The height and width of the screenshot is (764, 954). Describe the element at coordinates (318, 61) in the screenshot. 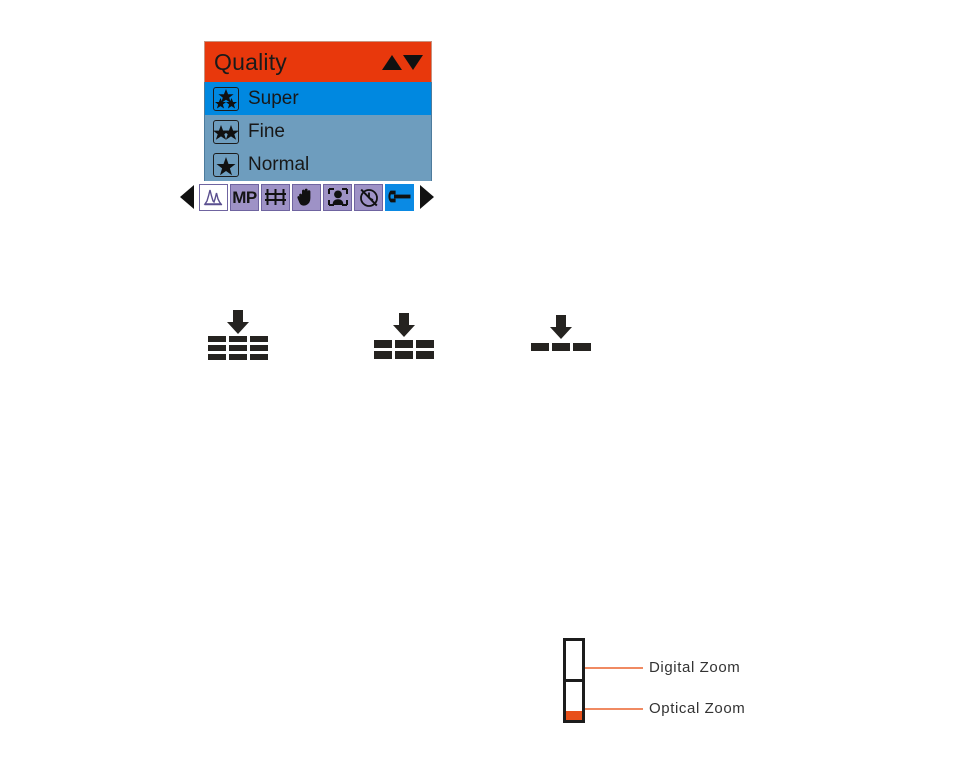

I see `menu-title-bar: Quality` at that location.